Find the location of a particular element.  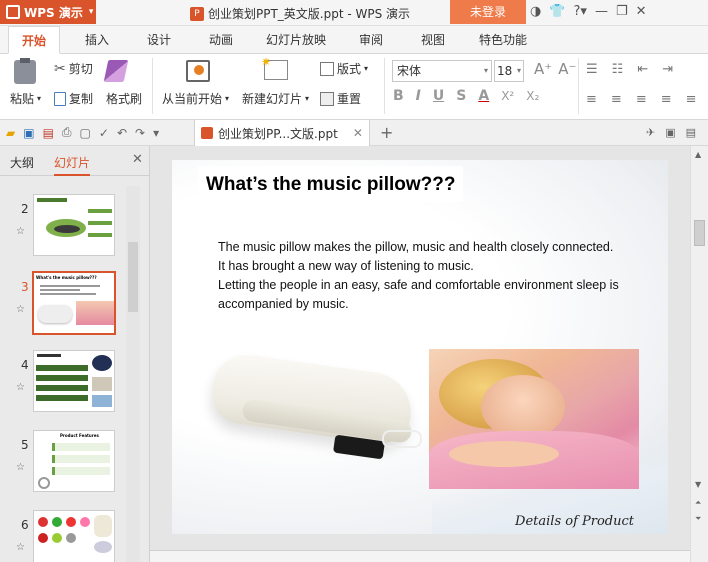

decrease-indent-icon: ⇤ is located at coordinates (642, 69).